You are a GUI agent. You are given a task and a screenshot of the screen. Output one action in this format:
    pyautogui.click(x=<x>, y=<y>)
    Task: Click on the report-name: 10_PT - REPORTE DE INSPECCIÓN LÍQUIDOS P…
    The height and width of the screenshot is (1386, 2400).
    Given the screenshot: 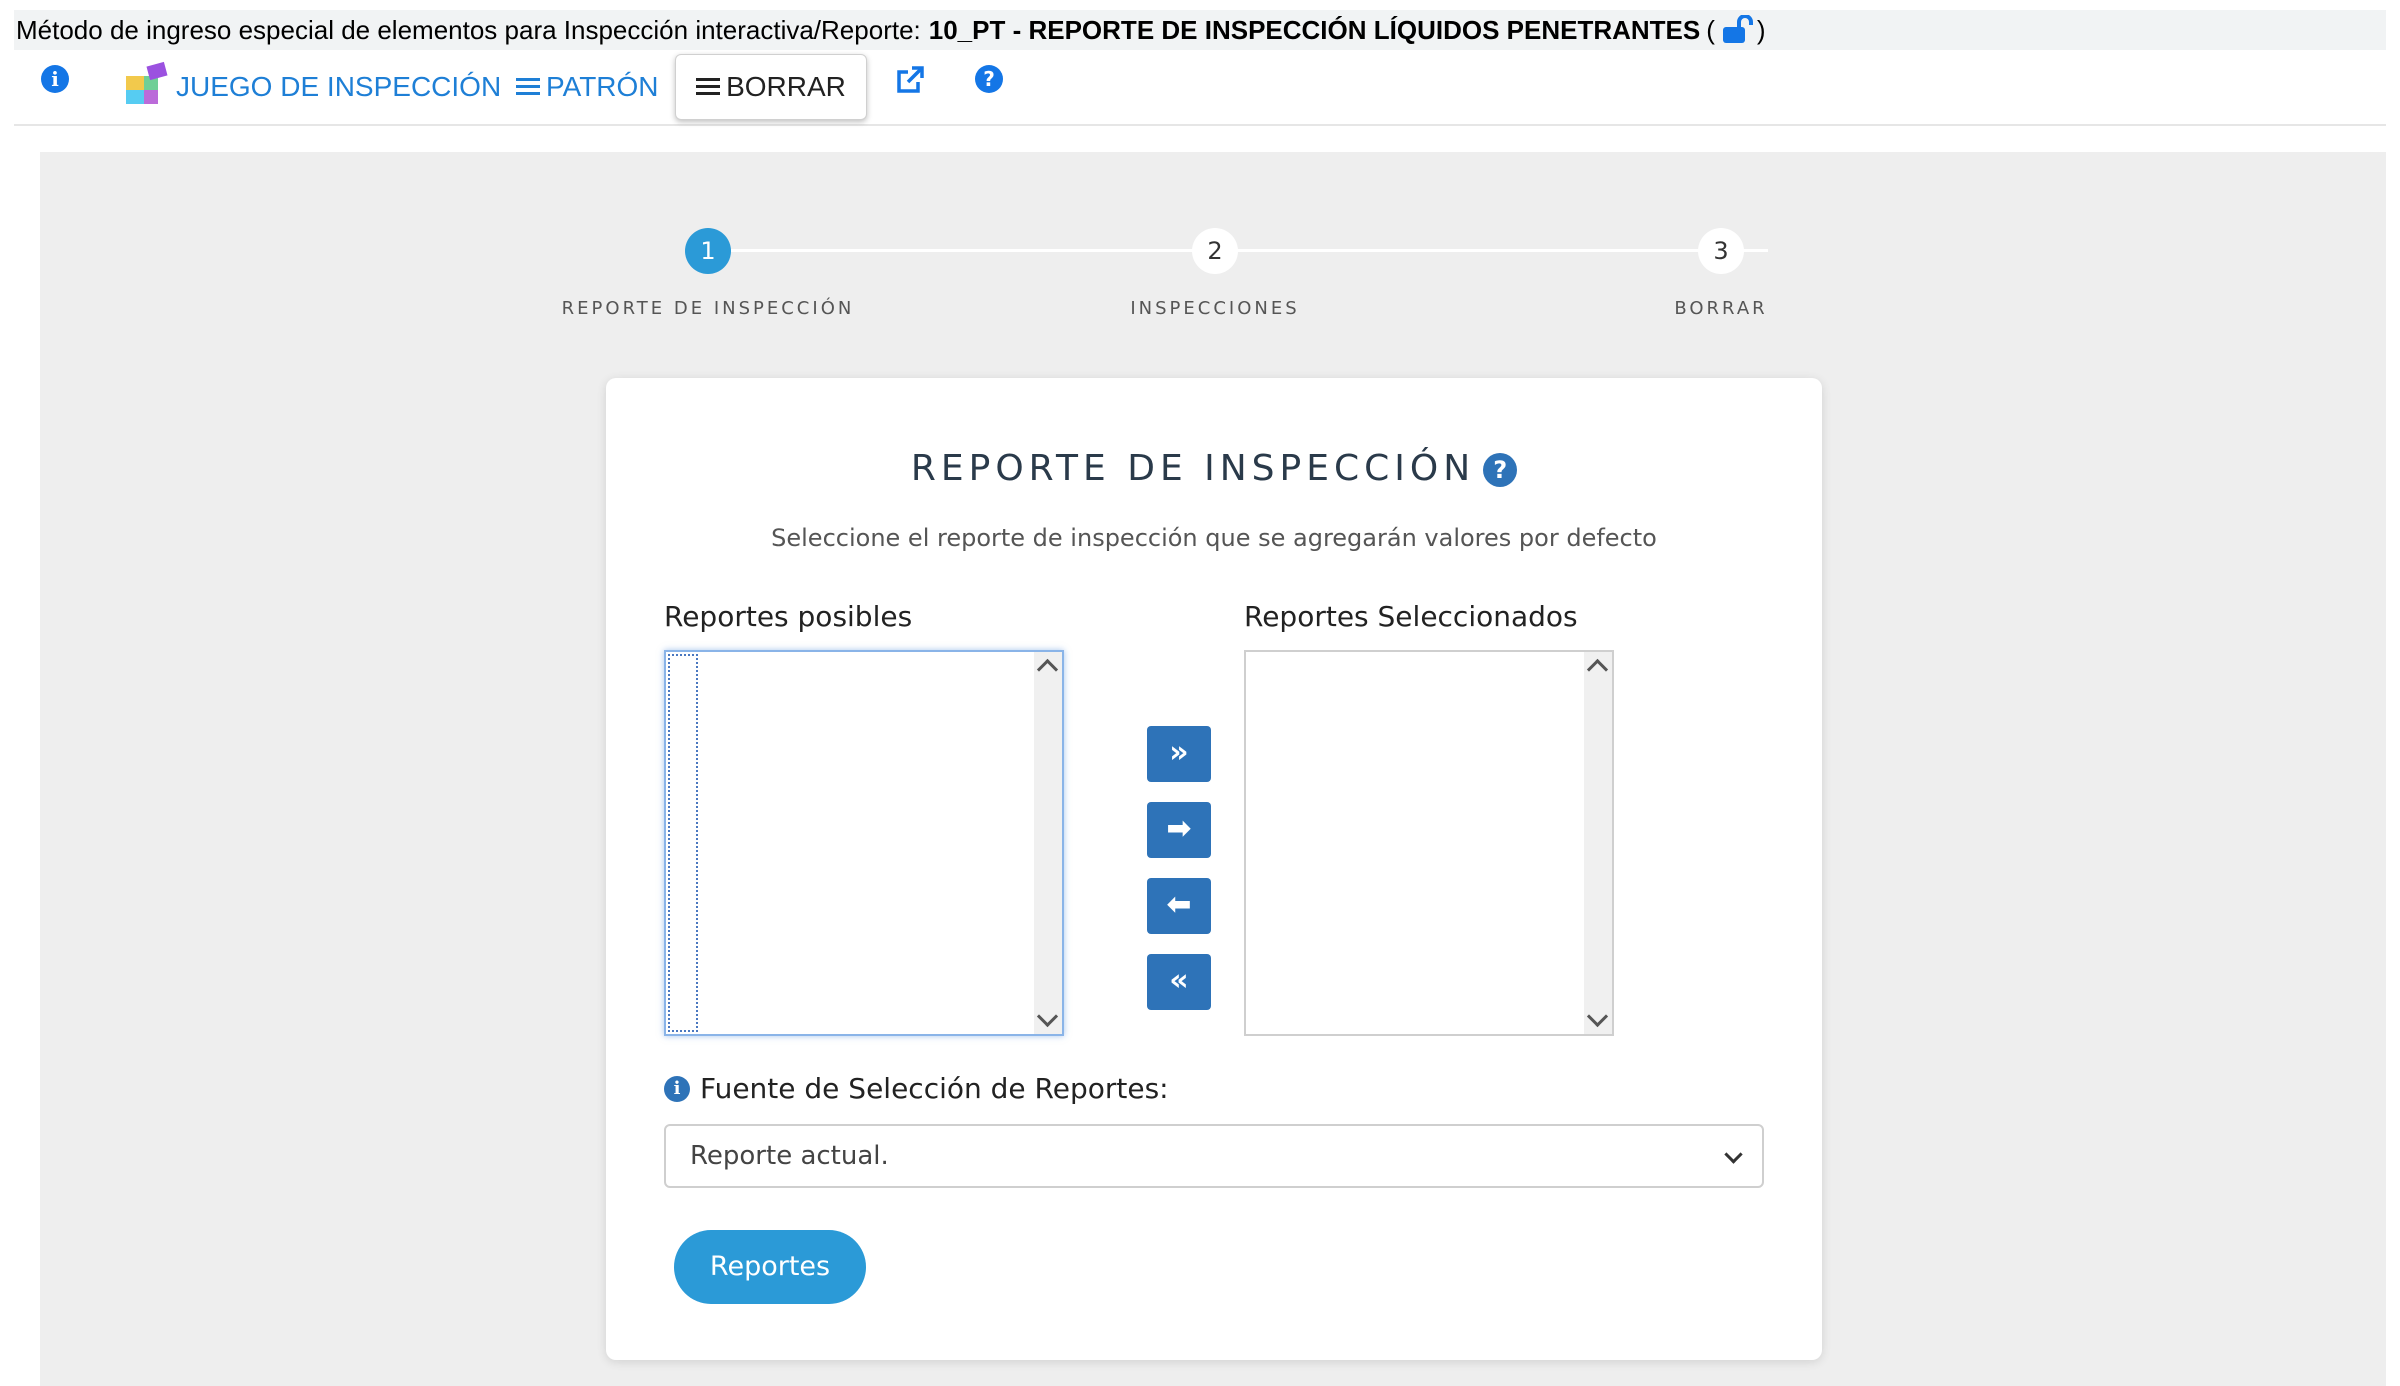 What is the action you would take?
    pyautogui.click(x=1314, y=30)
    